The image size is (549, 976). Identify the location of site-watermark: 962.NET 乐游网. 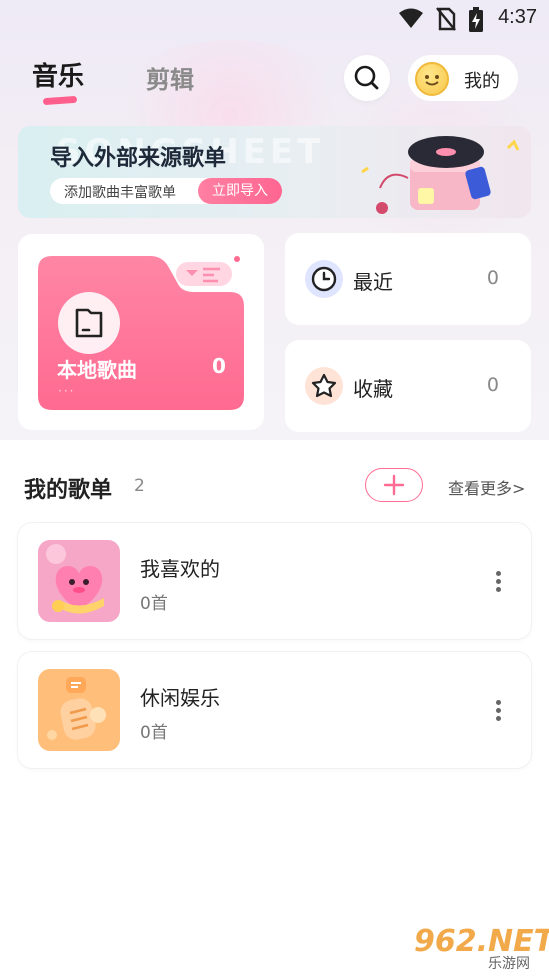
(478, 948).